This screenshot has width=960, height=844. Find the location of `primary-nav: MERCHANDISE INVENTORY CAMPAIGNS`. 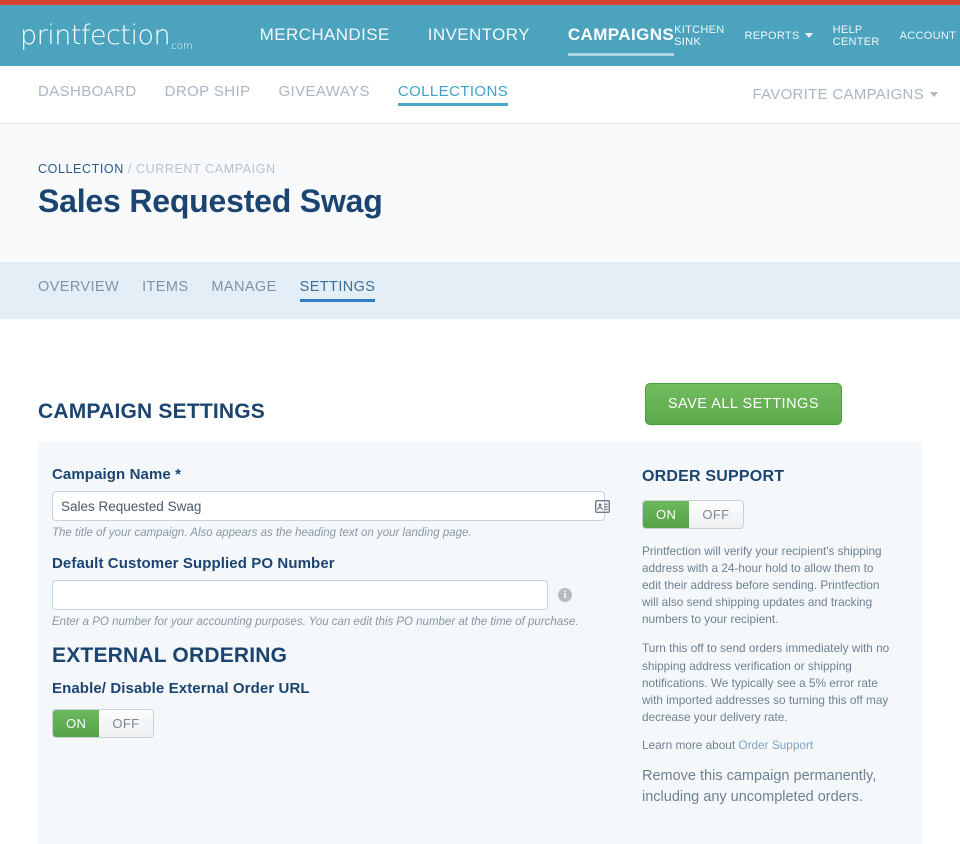

primary-nav: MERCHANDISE INVENTORY CAMPAIGNS is located at coordinates (467, 40).